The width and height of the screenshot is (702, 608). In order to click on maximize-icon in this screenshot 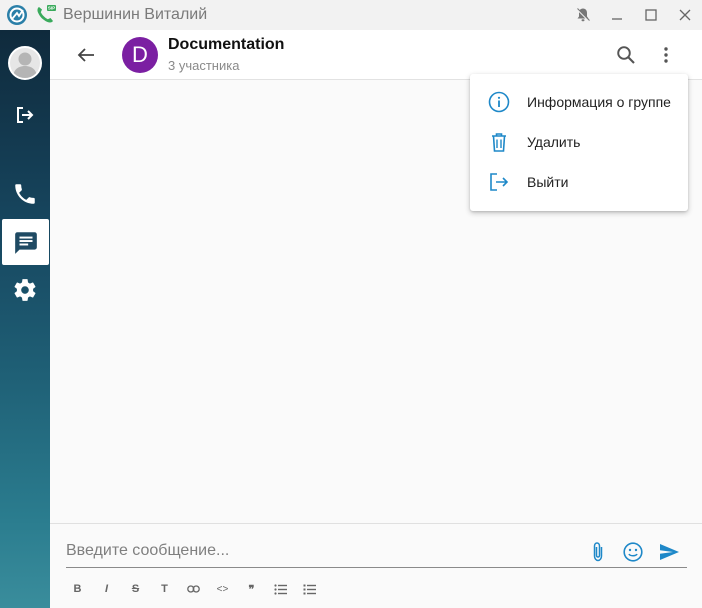, I will do `click(651, 15)`.